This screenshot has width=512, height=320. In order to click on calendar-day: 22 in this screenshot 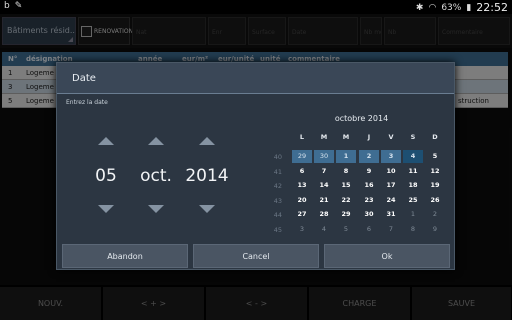, I will do `click(346, 200)`.